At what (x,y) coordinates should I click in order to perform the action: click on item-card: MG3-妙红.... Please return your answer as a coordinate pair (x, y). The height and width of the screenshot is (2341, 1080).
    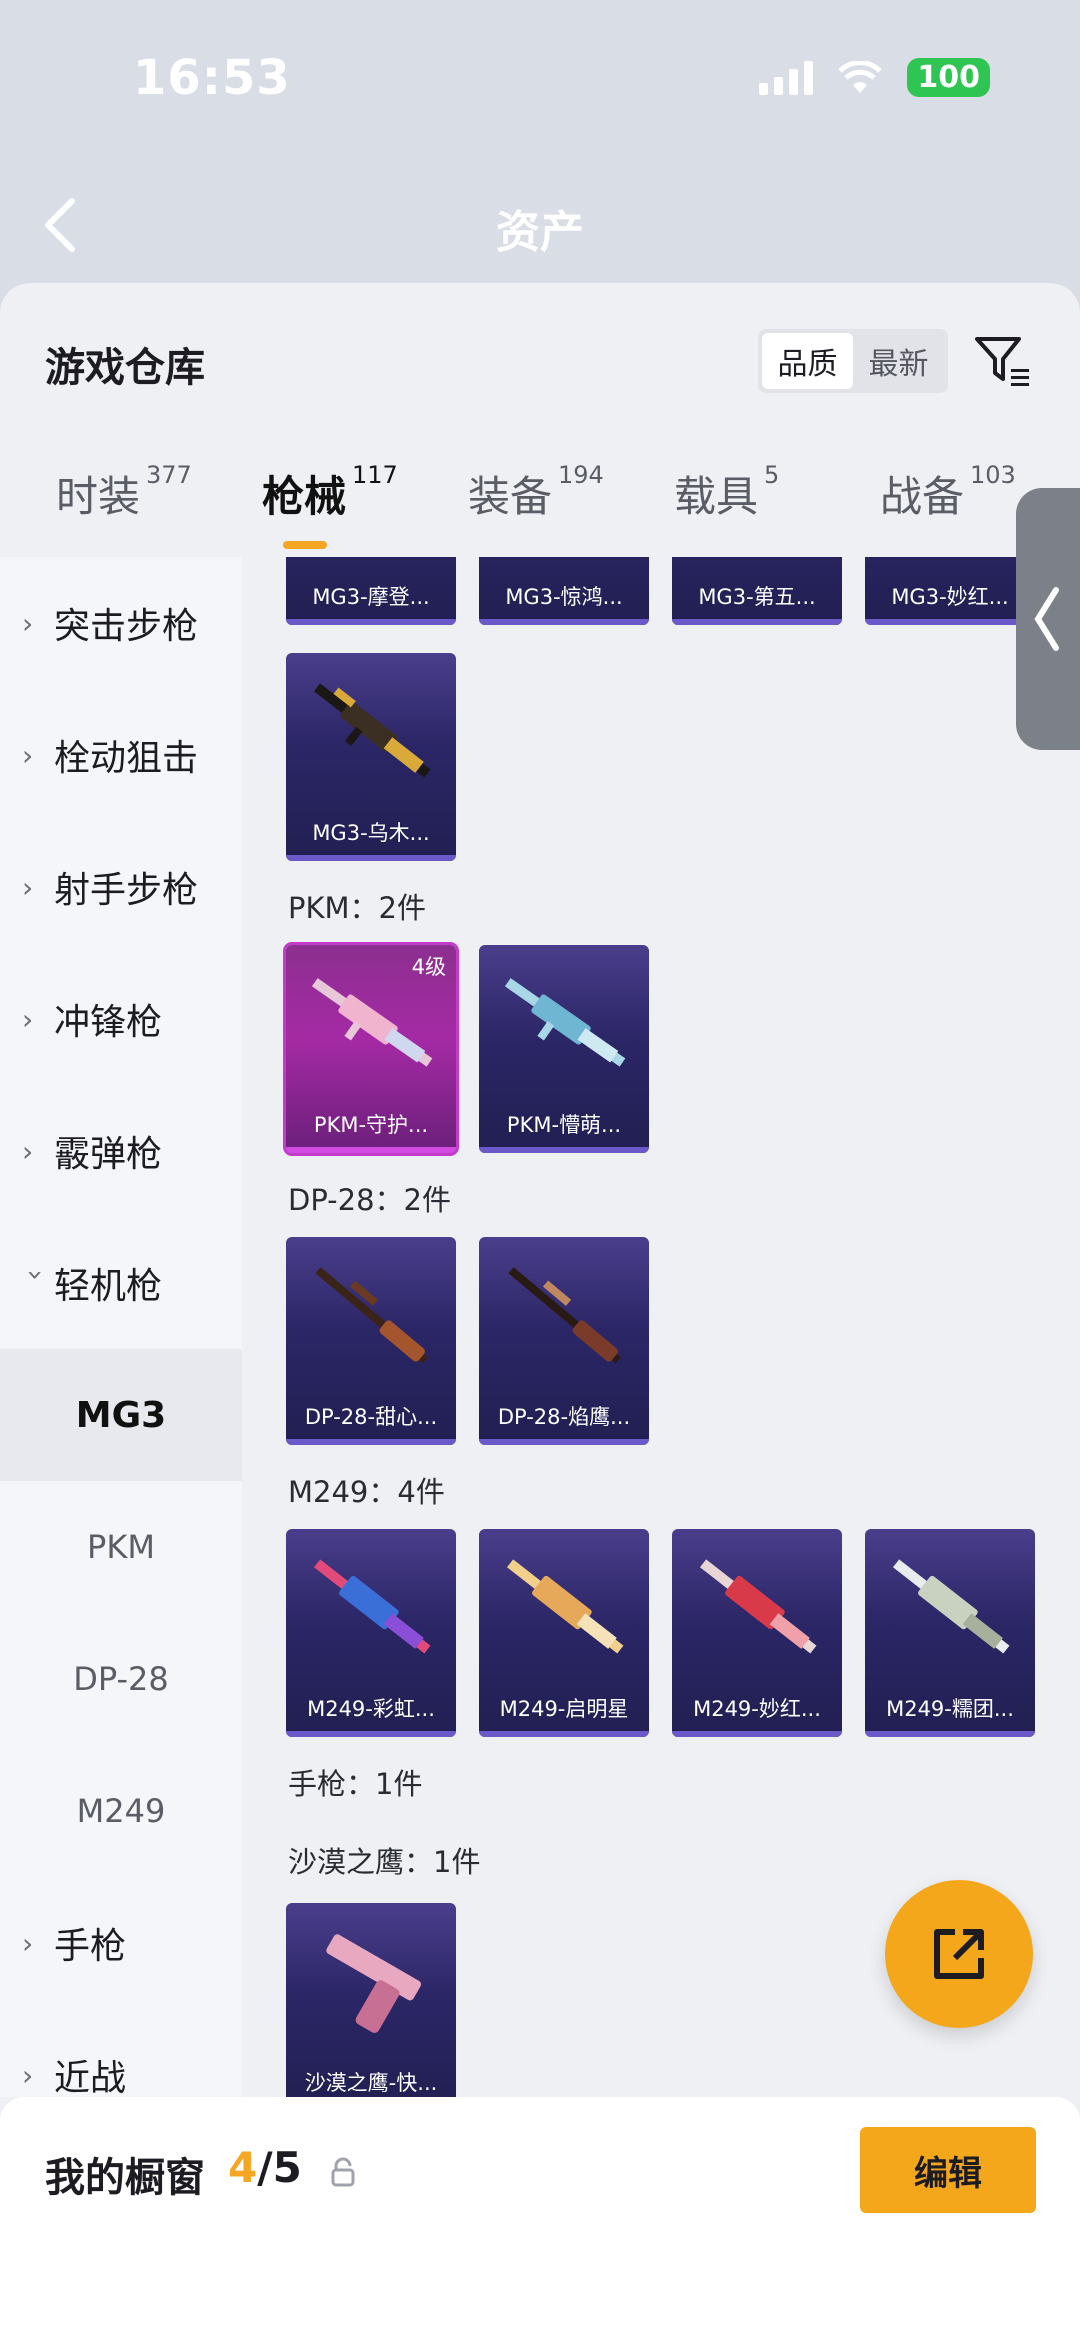
    Looking at the image, I should click on (950, 591).